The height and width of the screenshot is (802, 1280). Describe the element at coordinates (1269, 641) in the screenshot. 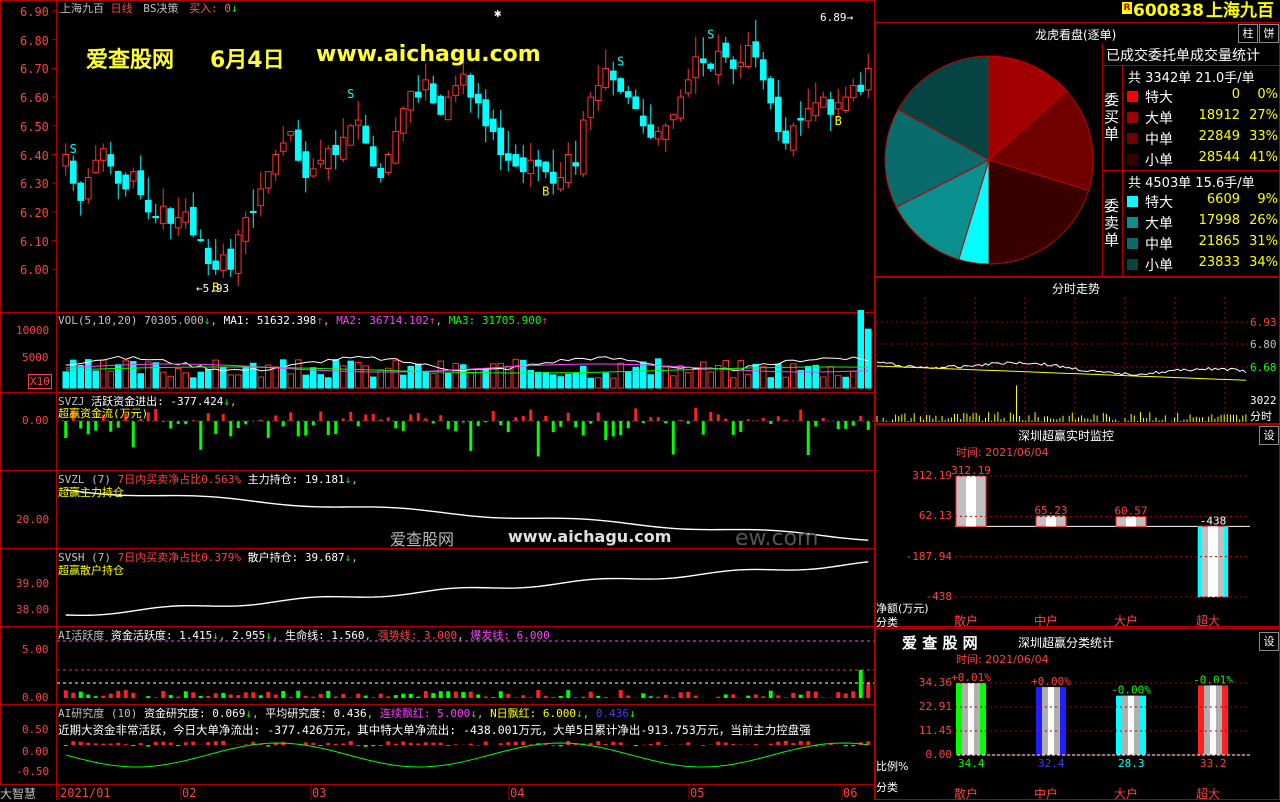

I see `classify-settings-button: 设` at that location.